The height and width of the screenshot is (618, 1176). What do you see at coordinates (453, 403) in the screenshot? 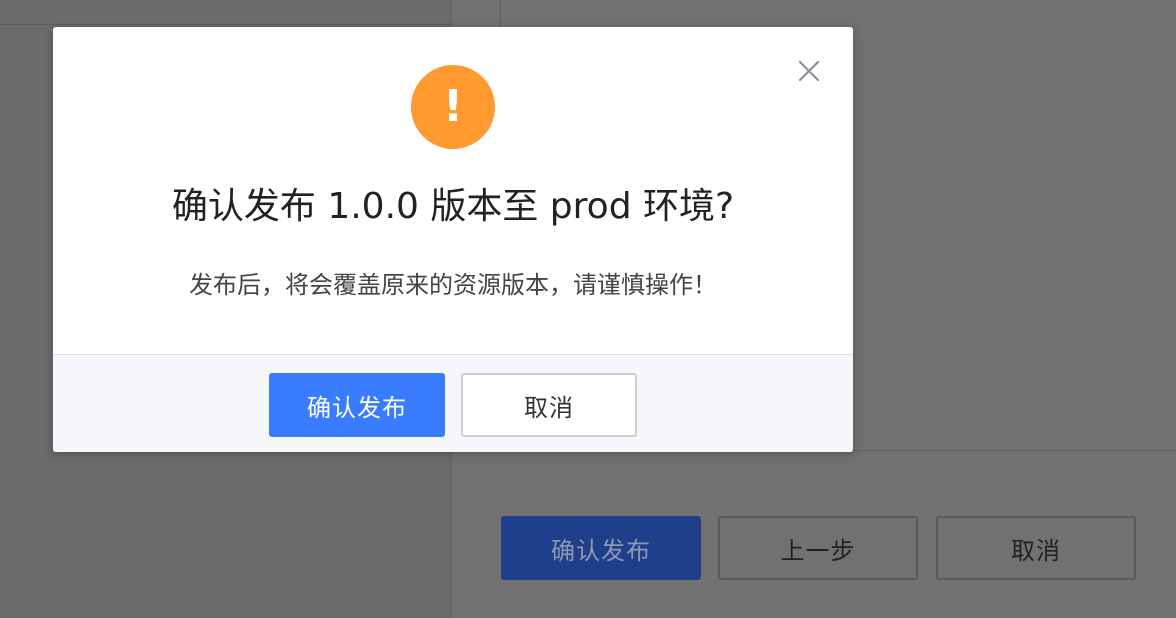
I see `dialog-footer: 确认发布 取消` at bounding box center [453, 403].